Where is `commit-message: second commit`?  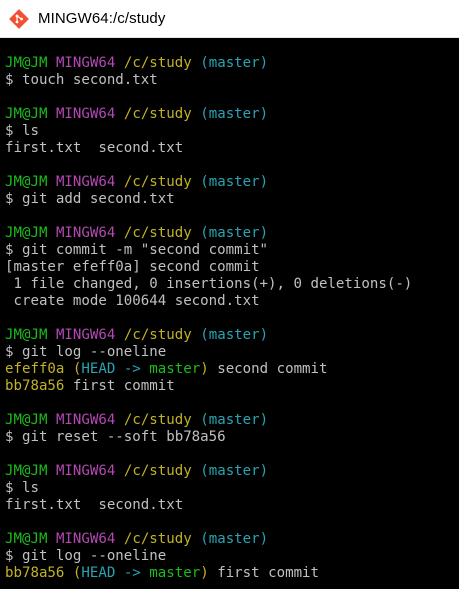 commit-message: second commit is located at coordinates (268, 369).